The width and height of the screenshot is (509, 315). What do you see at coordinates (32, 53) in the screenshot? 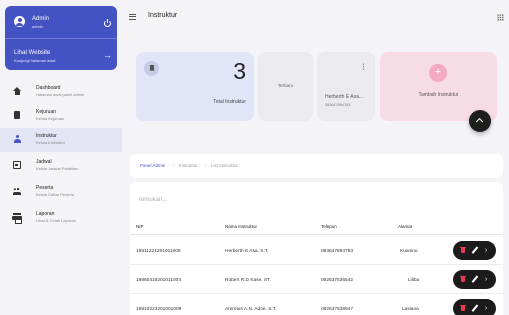
I see `website-title: Lihat Website` at bounding box center [32, 53].